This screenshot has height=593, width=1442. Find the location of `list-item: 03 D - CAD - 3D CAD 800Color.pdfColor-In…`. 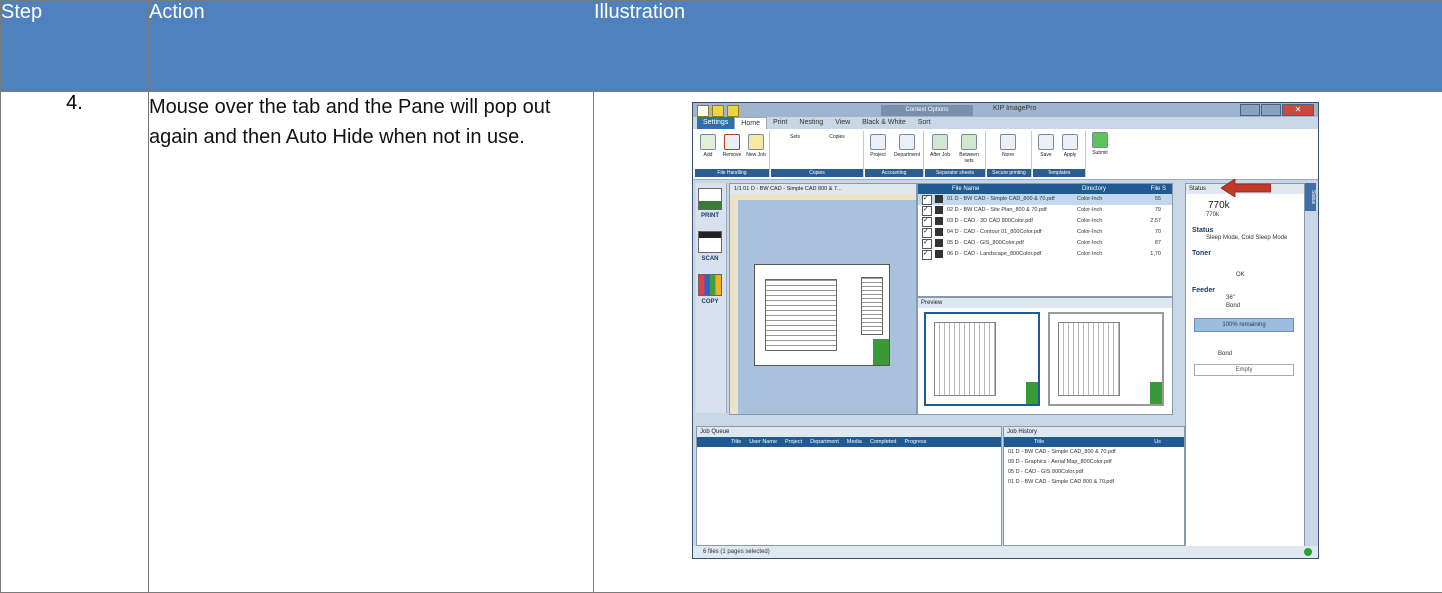

list-item: 03 D - CAD - 3D CAD 800Color.pdfColor-In… is located at coordinates (1045, 221).